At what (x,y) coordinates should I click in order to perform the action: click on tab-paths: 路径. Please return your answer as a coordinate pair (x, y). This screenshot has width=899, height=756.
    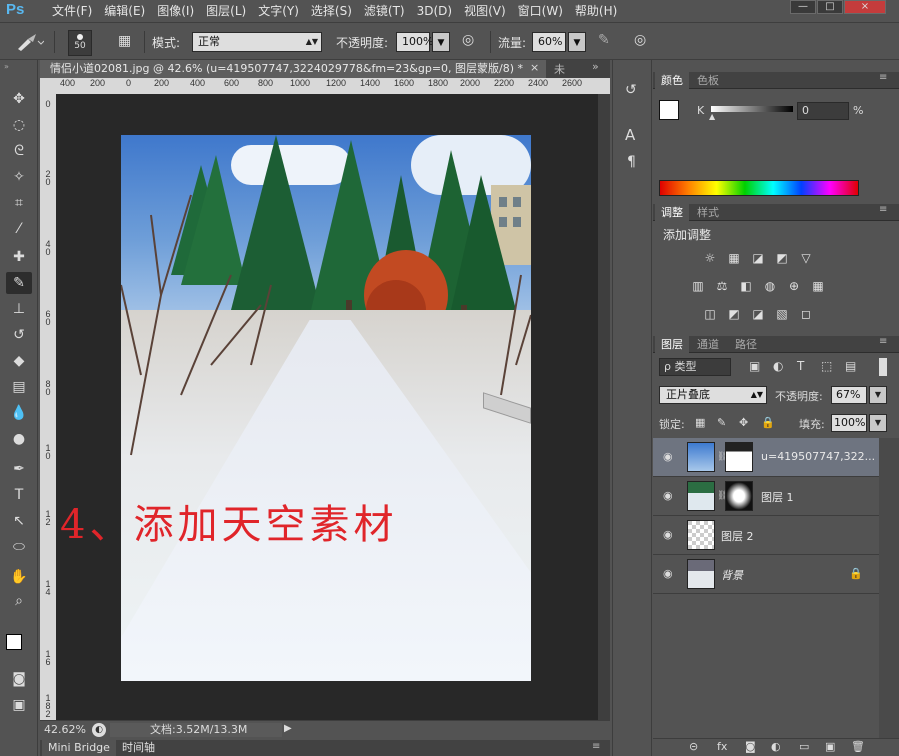
    Looking at the image, I should click on (746, 344).